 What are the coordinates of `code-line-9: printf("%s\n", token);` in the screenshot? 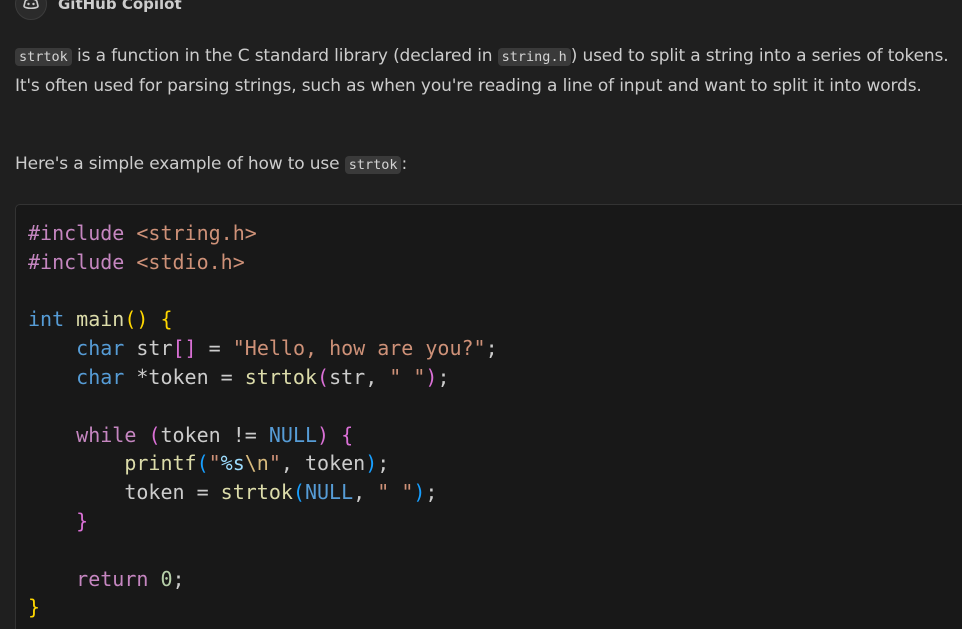 It's located at (257, 463).